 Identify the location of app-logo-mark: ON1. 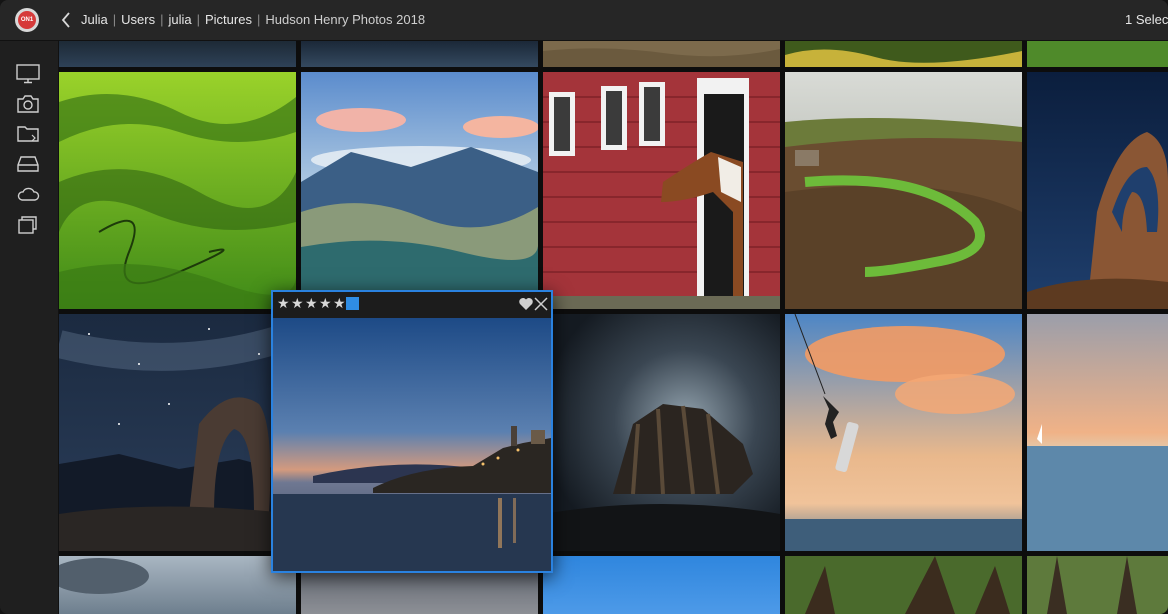
(27, 20).